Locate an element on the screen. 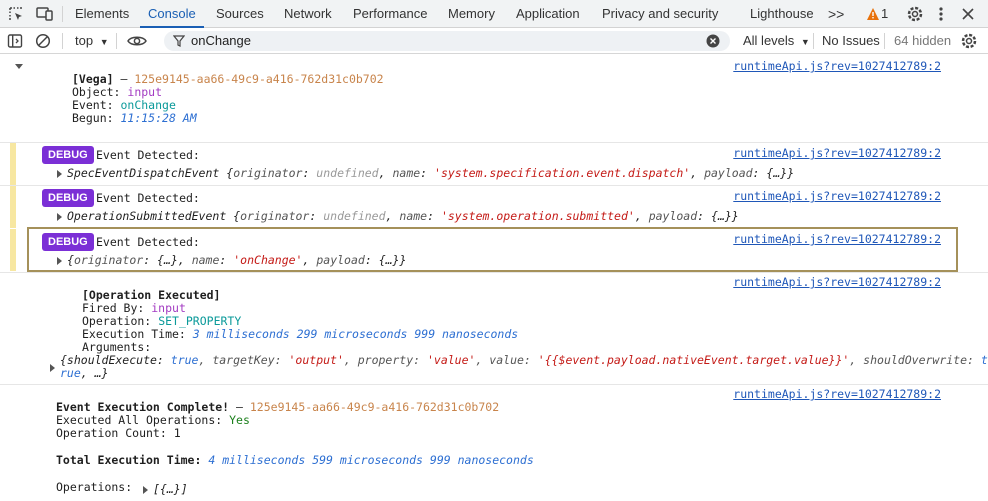 The height and width of the screenshot is (501, 988). tab-elements: Elements is located at coordinates (102, 14).